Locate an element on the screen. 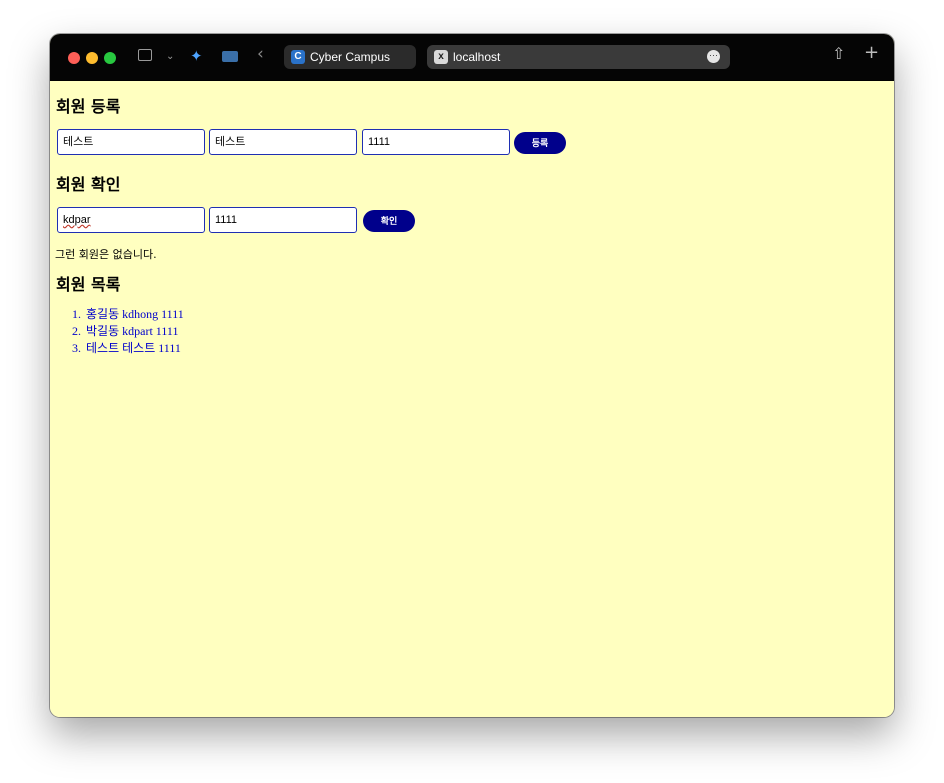  share-icon: ⇧ is located at coordinates (838, 54).